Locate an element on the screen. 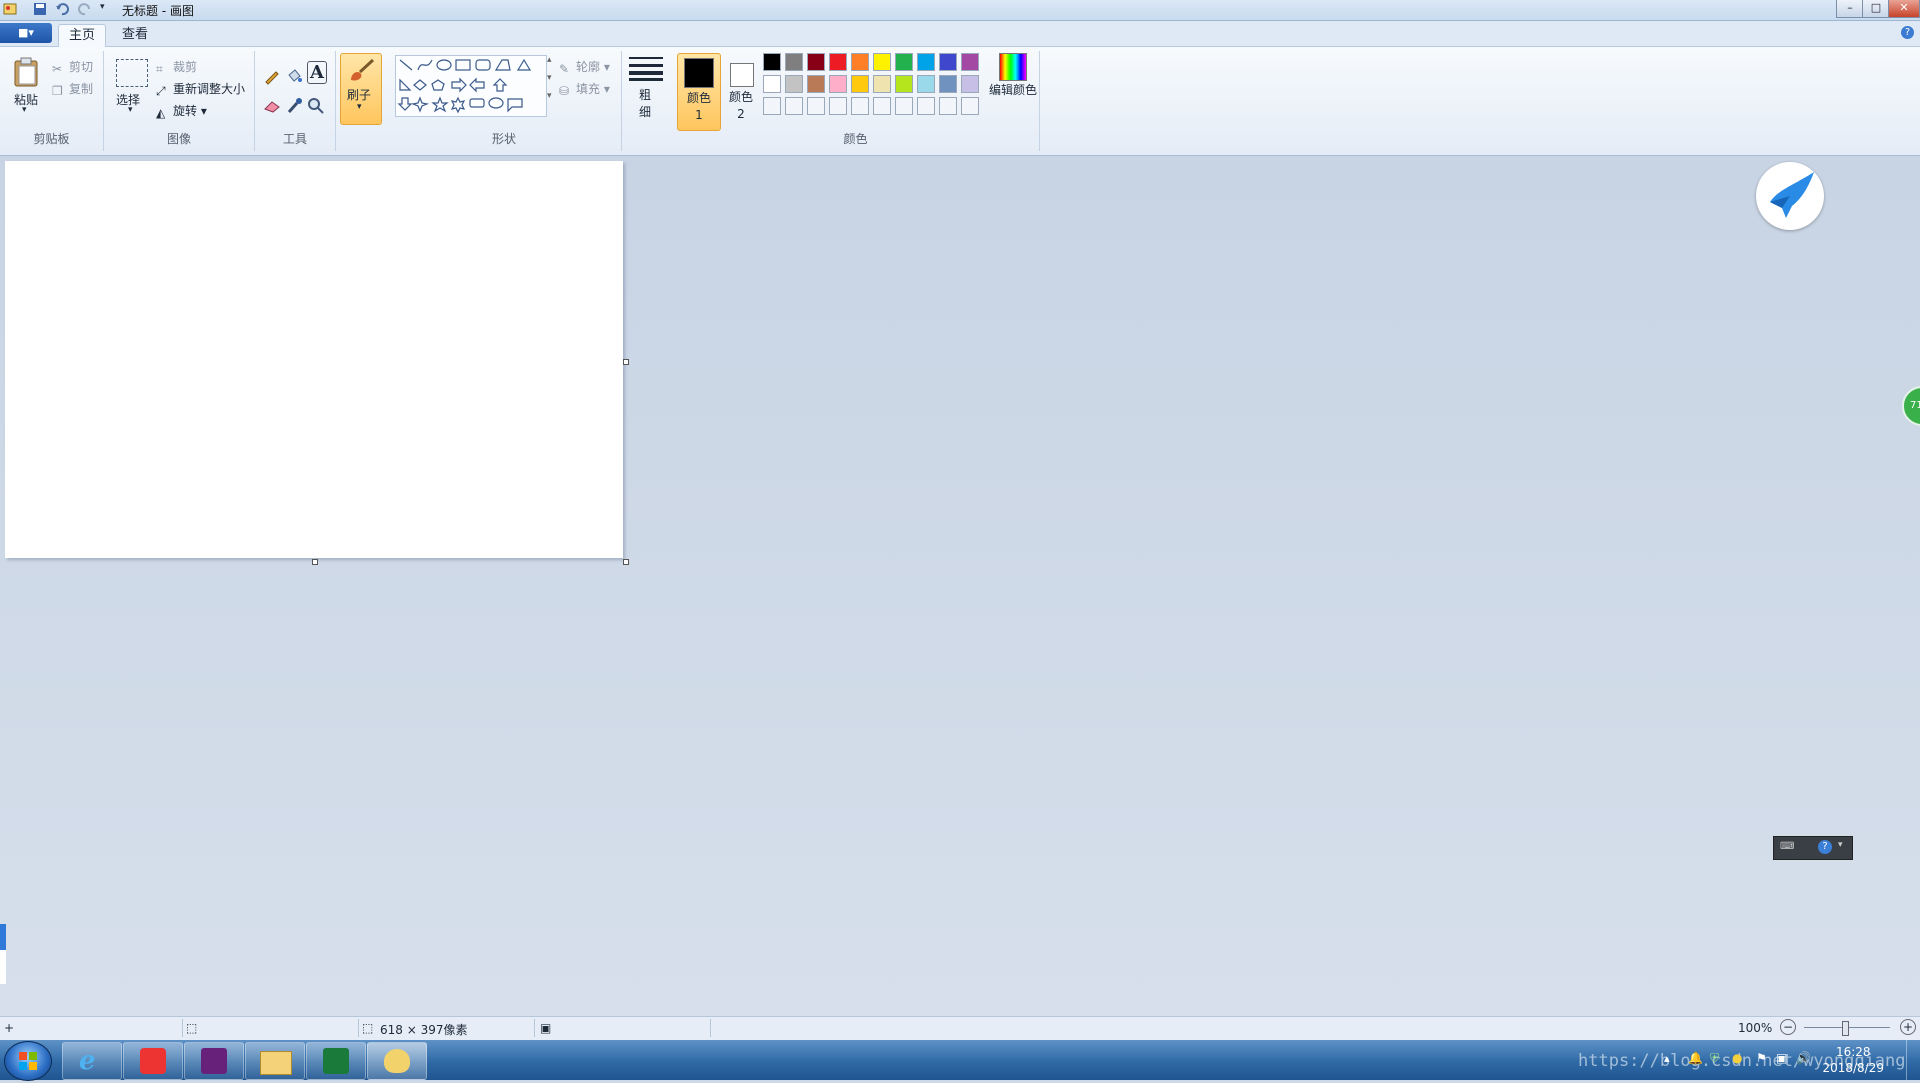 This screenshot has height=1083, width=1920. color-picker-icon is located at coordinates (294, 107).